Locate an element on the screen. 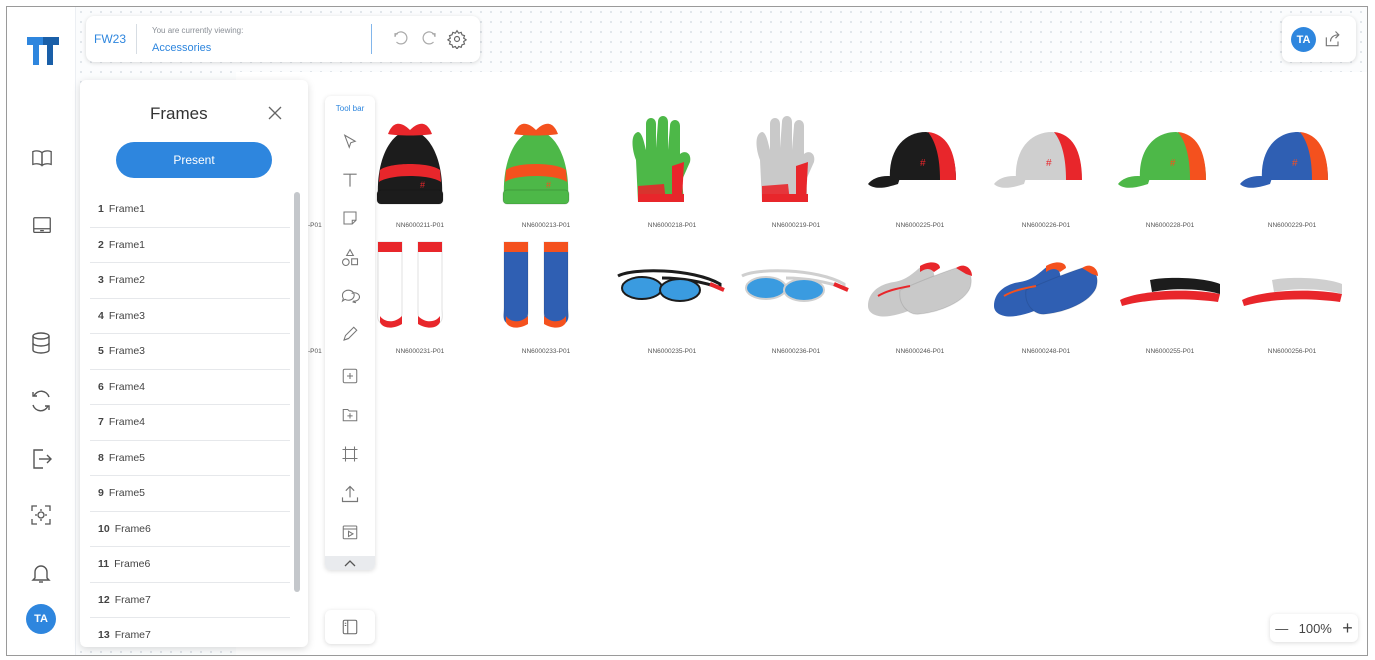 The image size is (1375, 660). pencil-icon is located at coordinates (350, 334).